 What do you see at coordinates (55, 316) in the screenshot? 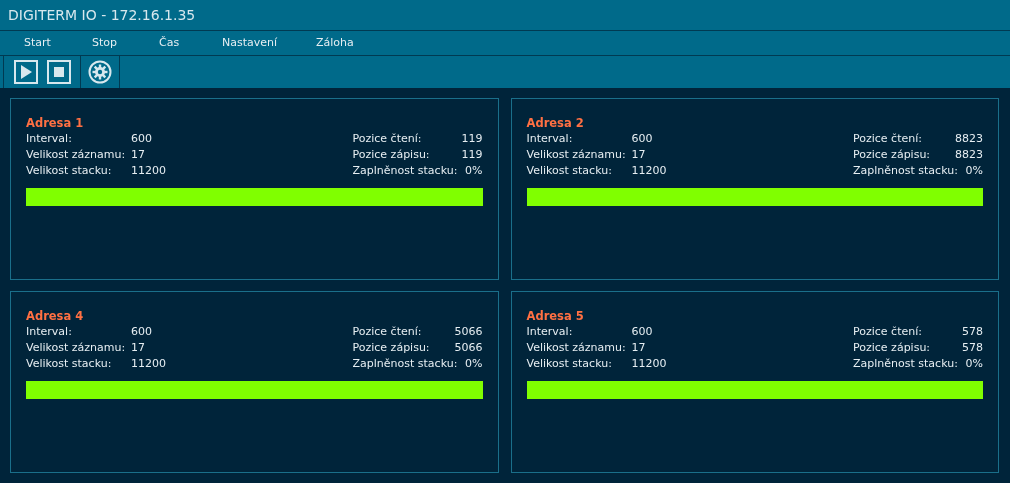
I see `panel-title: Adresa 4` at bounding box center [55, 316].